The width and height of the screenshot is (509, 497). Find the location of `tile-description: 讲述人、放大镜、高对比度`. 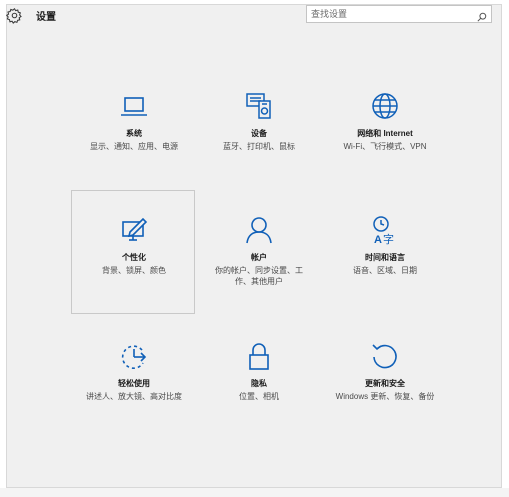

tile-description: 讲述人、放大镜、高对比度 is located at coordinates (134, 396).